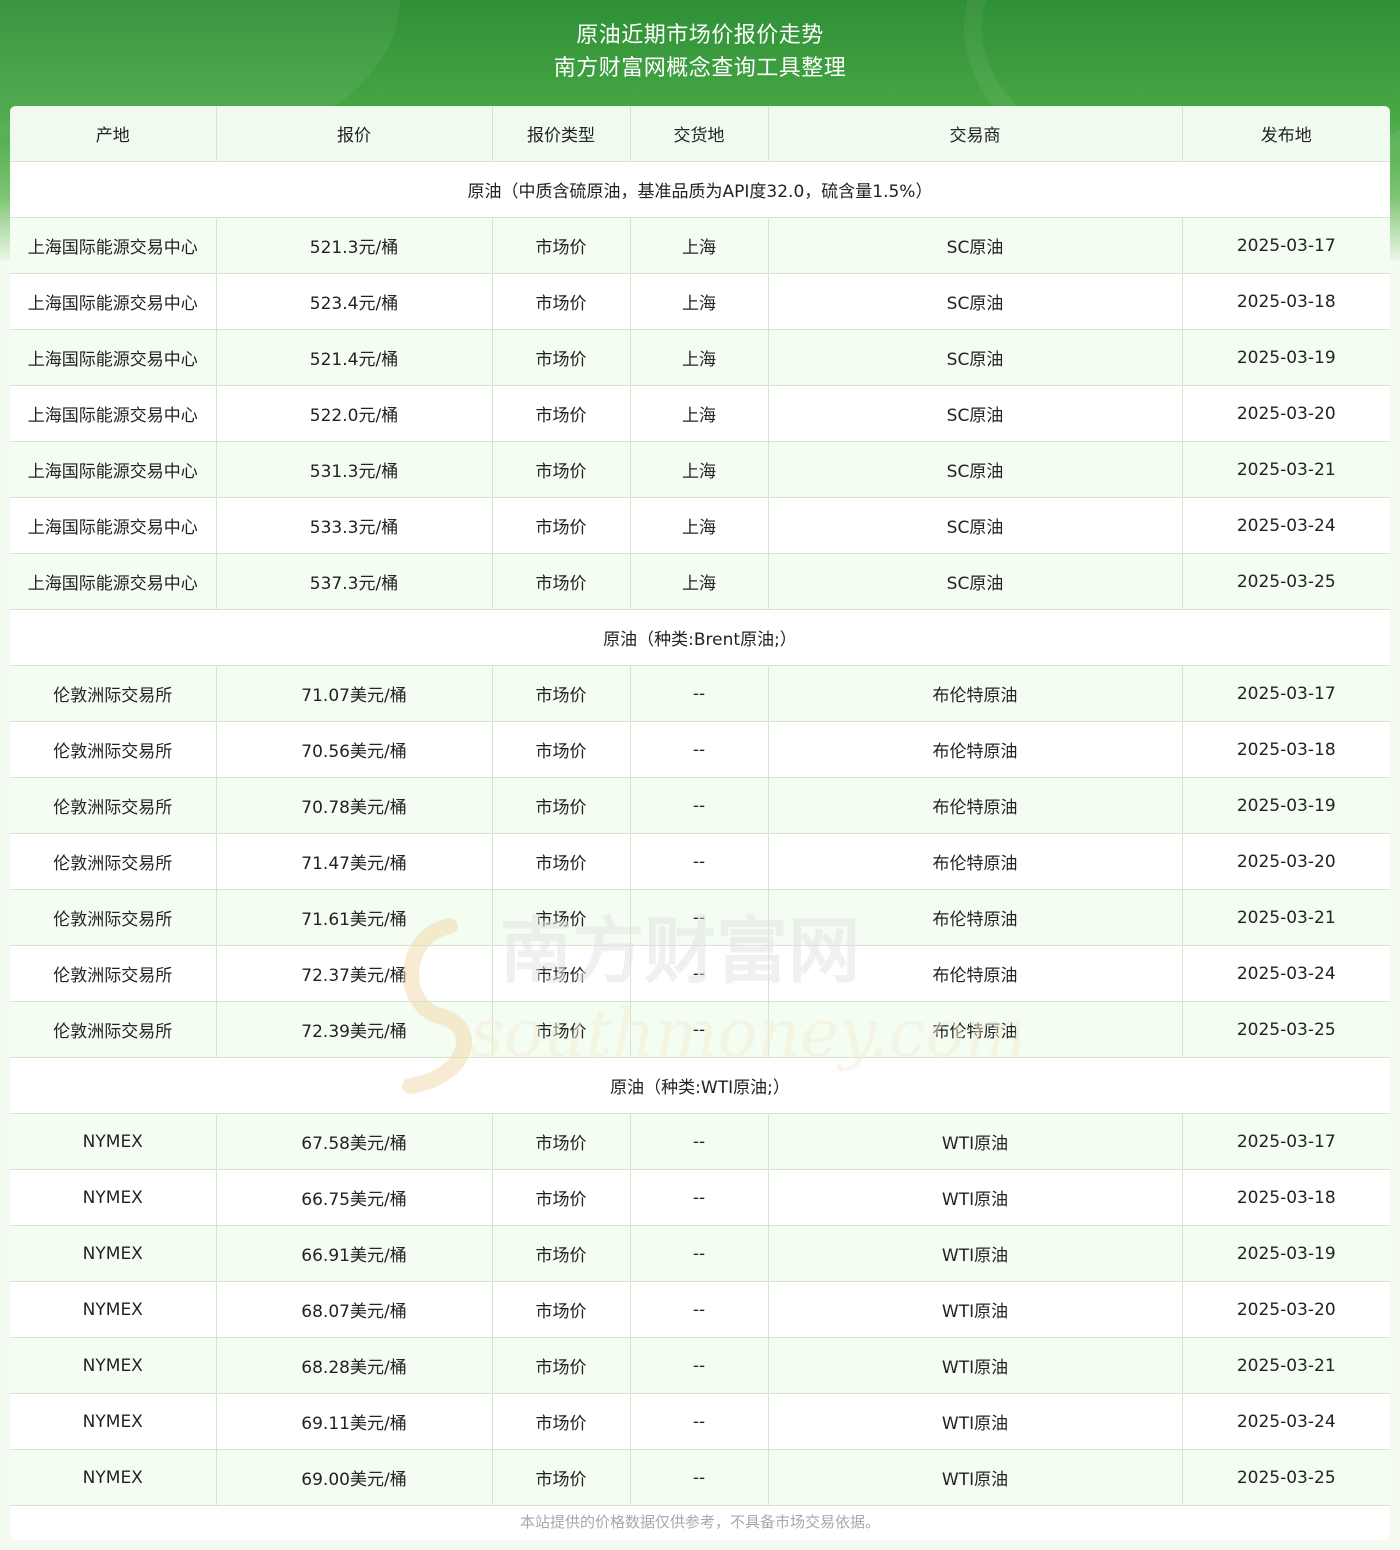 The height and width of the screenshot is (1550, 1400). Describe the element at coordinates (354, 469) in the screenshot. I see `price-cell: 531.3元/桶` at that location.